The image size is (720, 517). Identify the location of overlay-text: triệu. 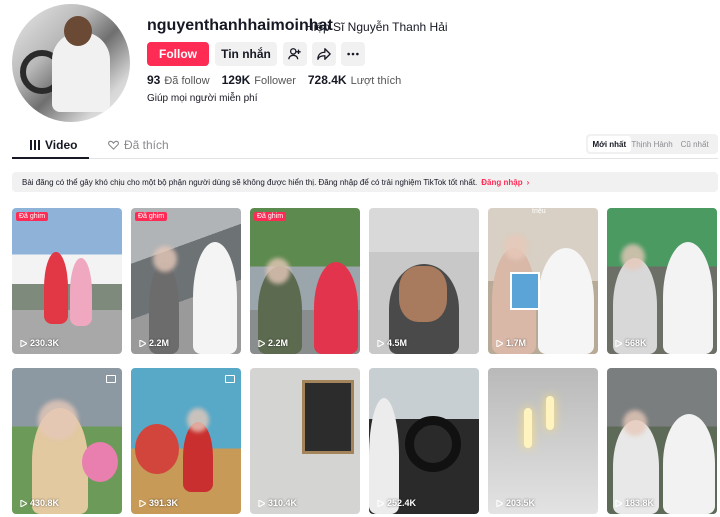
(539, 211).